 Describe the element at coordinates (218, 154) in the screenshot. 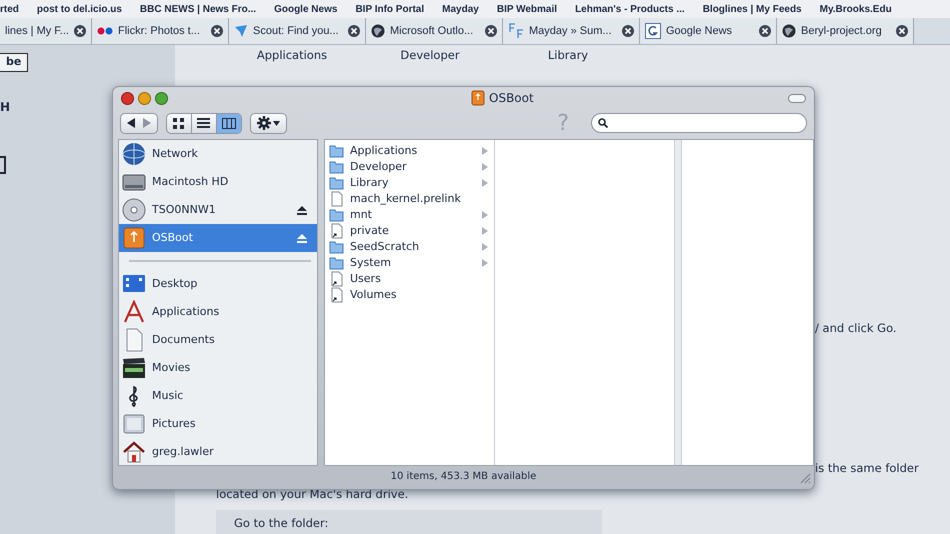

I see `sidebar-item: Network` at that location.